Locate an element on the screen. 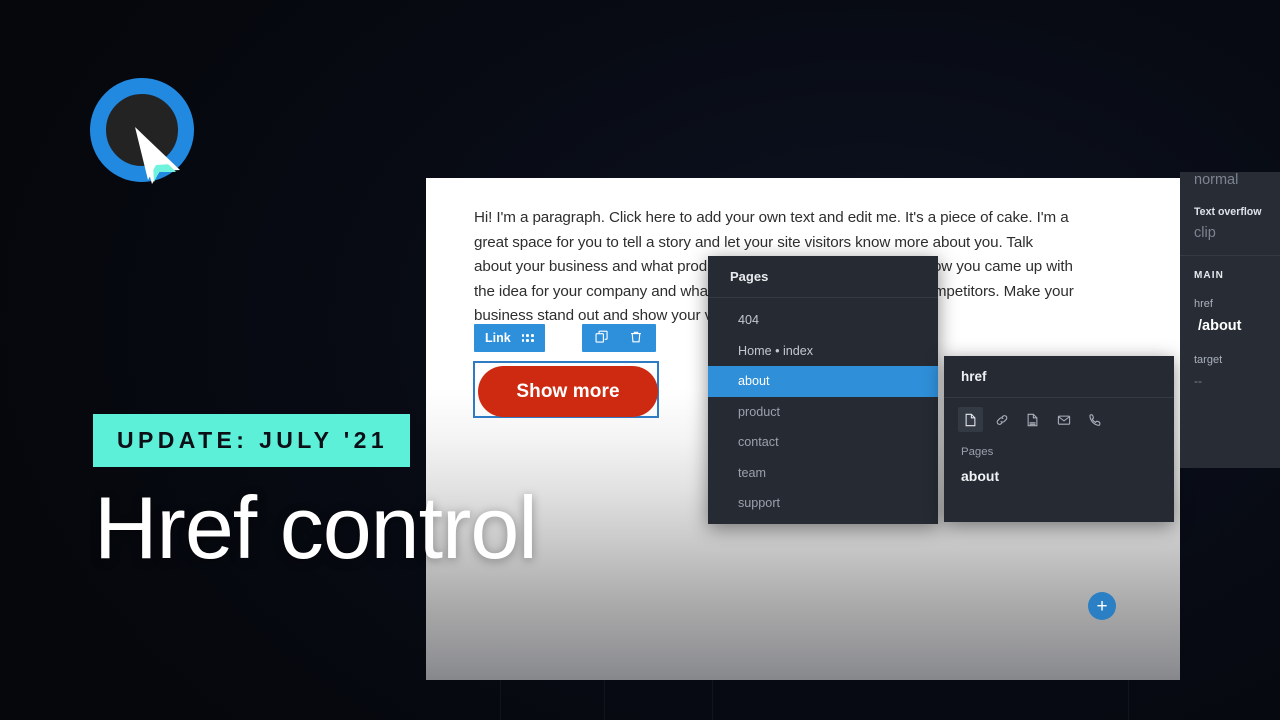 The image size is (1280, 720). sidebar-divider is located at coordinates (1230, 255).